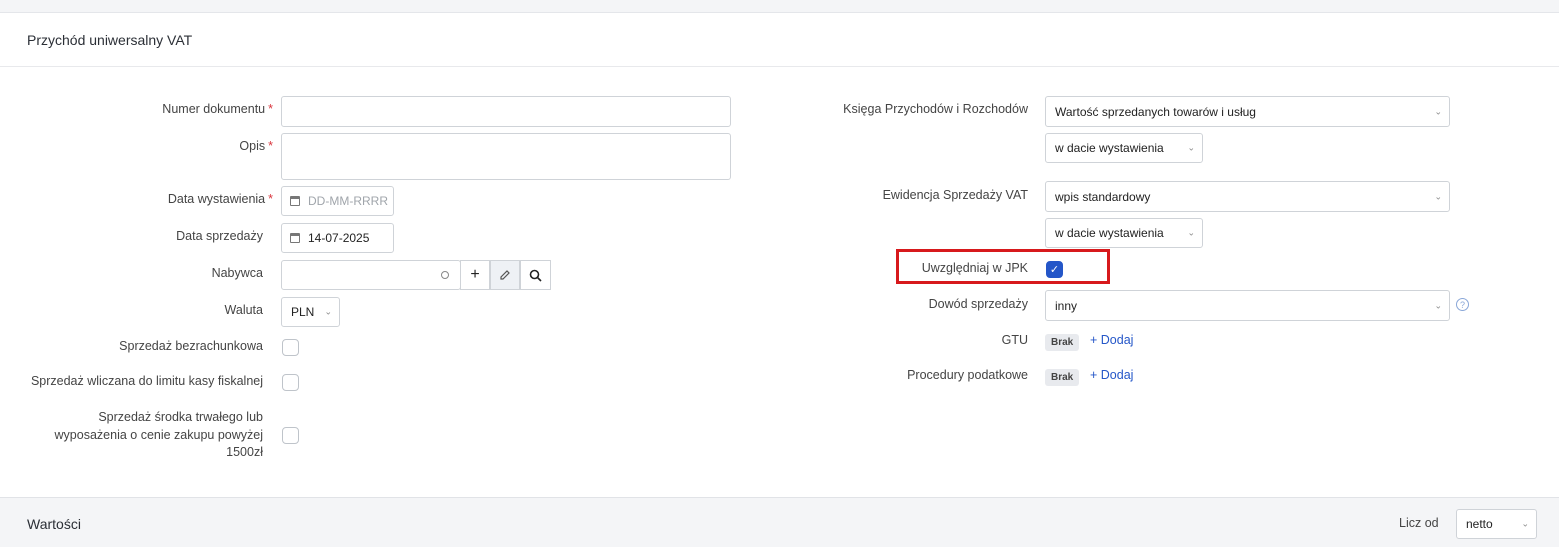 The image size is (1559, 547). Describe the element at coordinates (955, 195) in the screenshot. I see `ewidencja-label: Ewidencja Sprzedaży VAT` at that location.